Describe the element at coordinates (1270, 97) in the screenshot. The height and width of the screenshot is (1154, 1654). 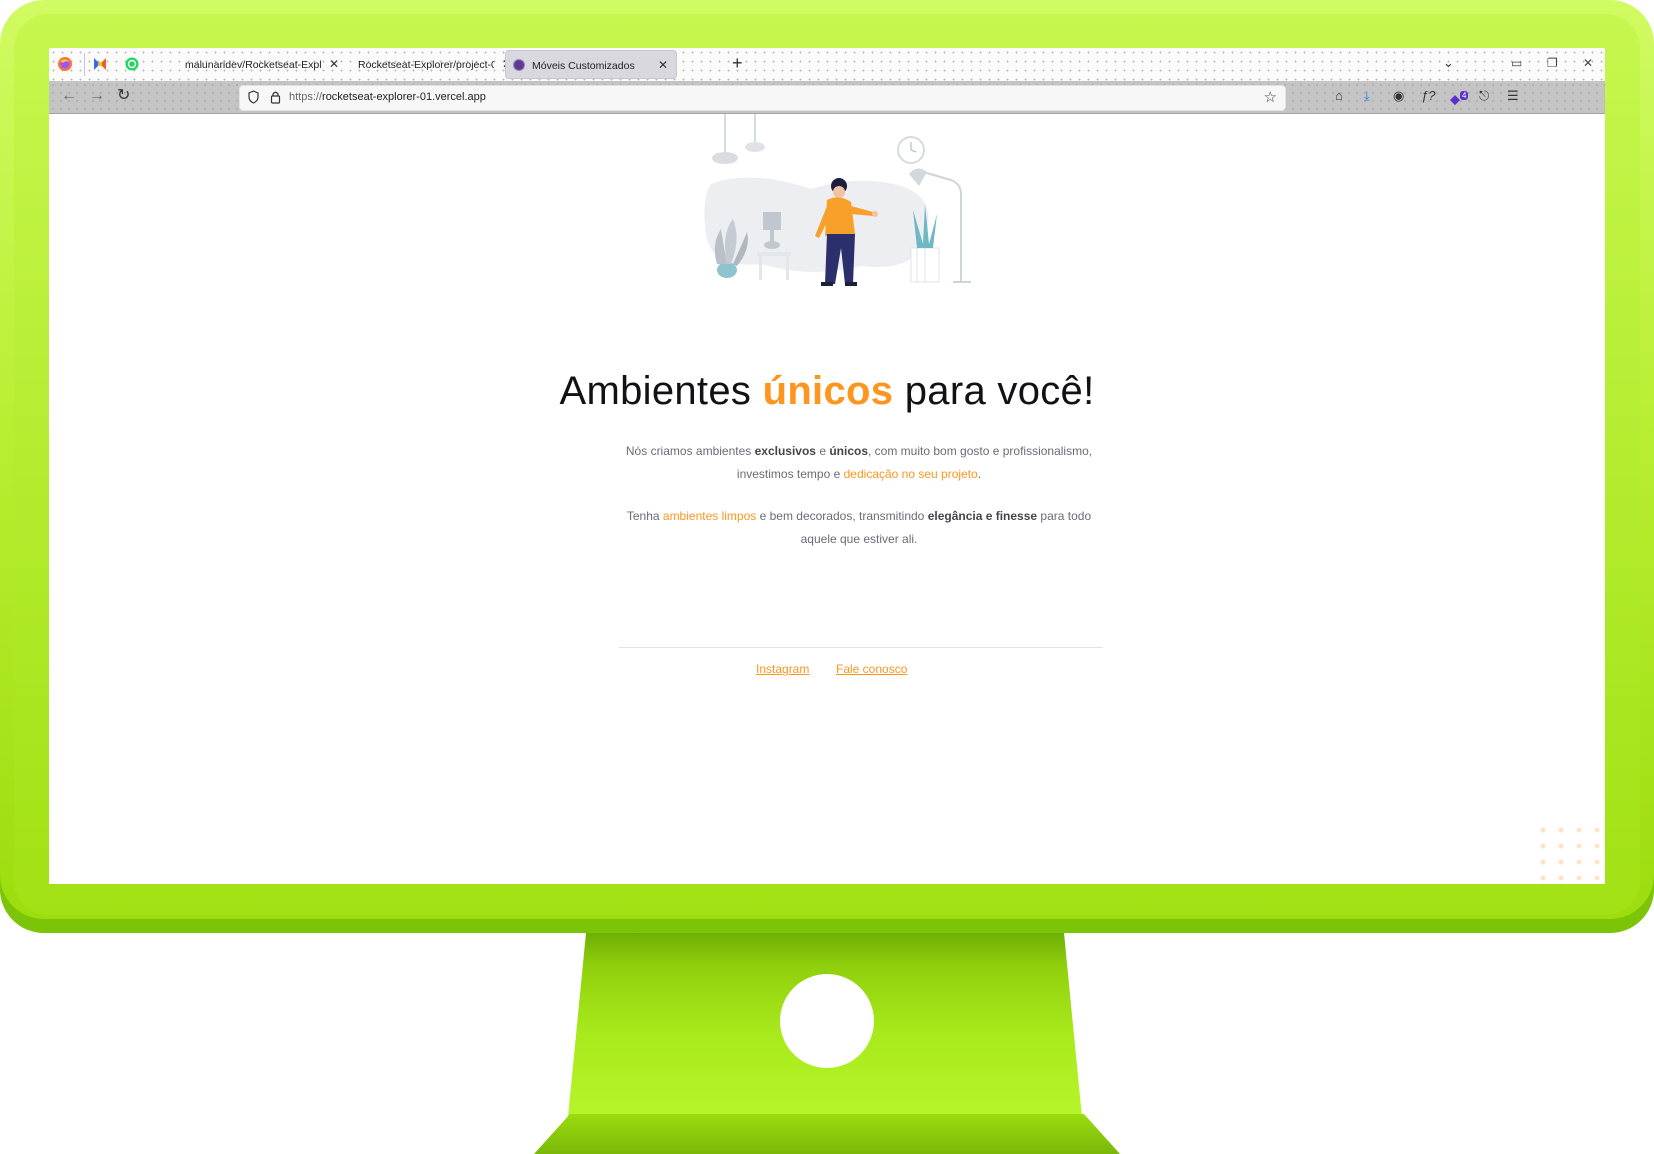
I see `bookmark-star-icon: ☆` at that location.